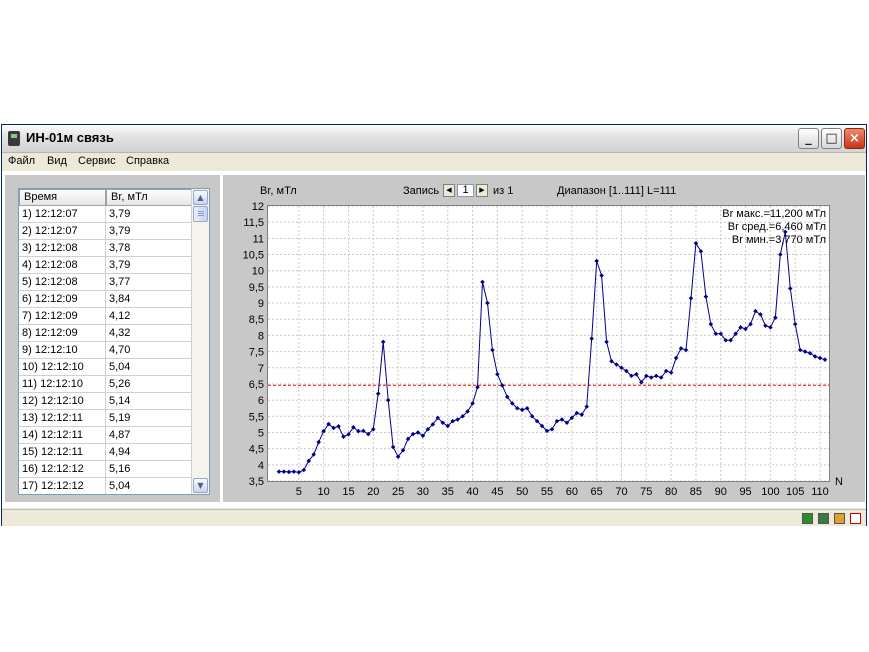  I want to click on table-row: 12) 12:12:10 5,14, so click(106, 401).